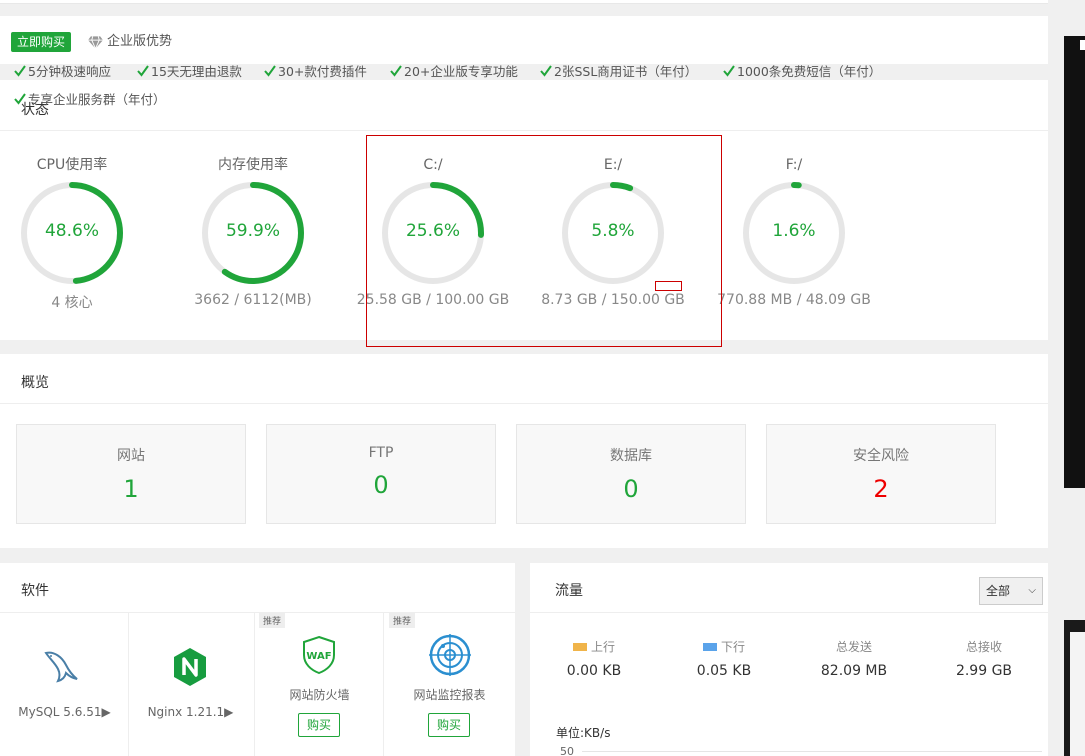 The image size is (1085, 756). What do you see at coordinates (131, 489) in the screenshot?
I see `overview-value: 1` at bounding box center [131, 489].